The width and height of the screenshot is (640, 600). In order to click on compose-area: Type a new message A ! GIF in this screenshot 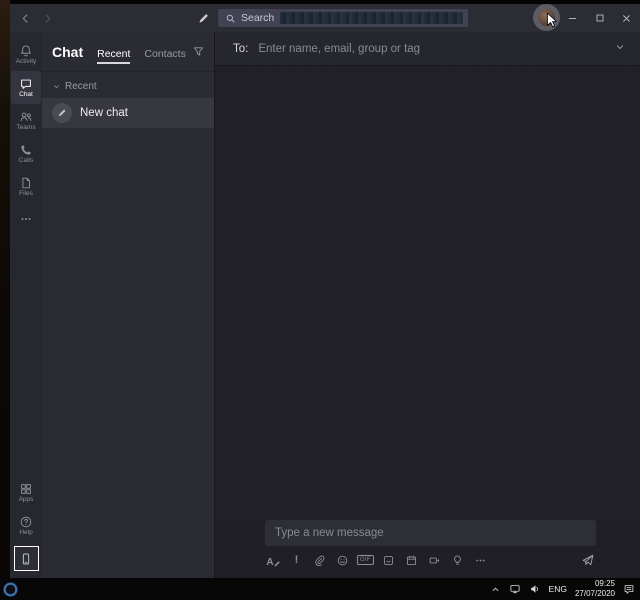, I will do `click(427, 549)`.